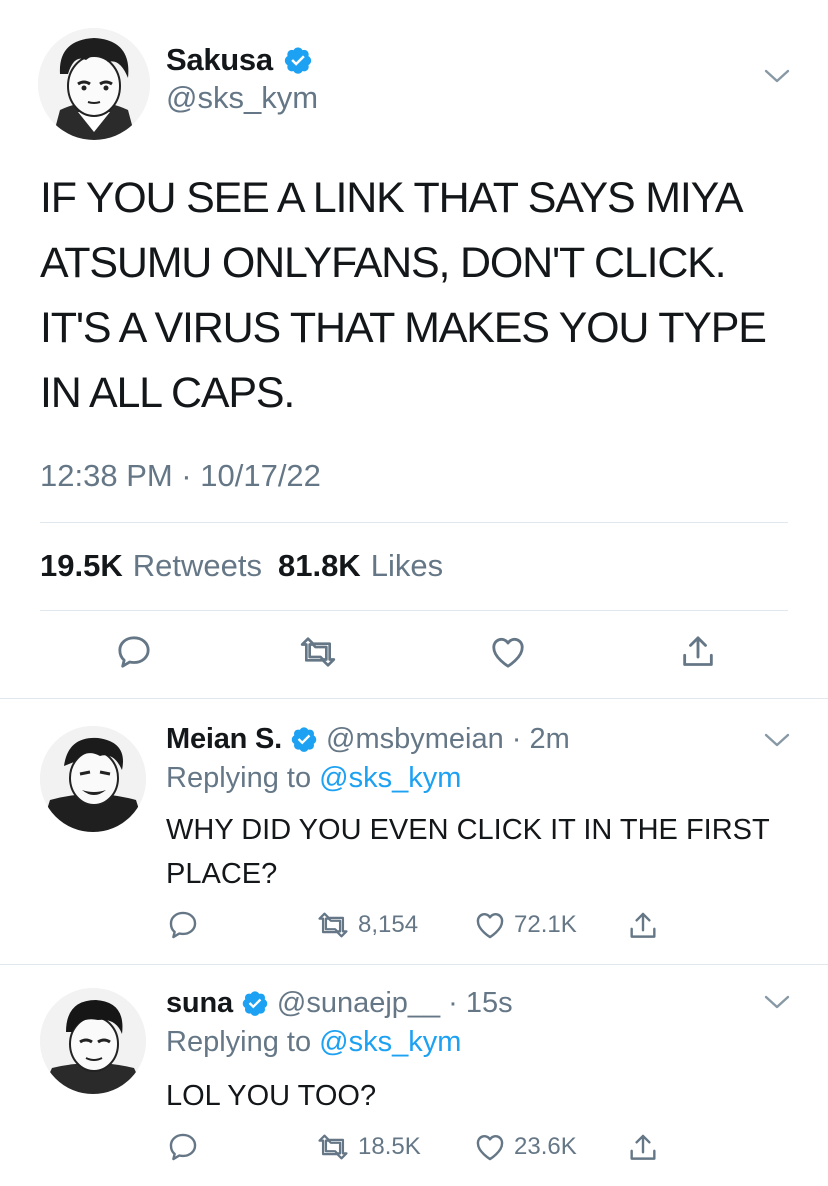  Describe the element at coordinates (388, 924) in the screenshot. I see `retweet-count: 8,154` at that location.